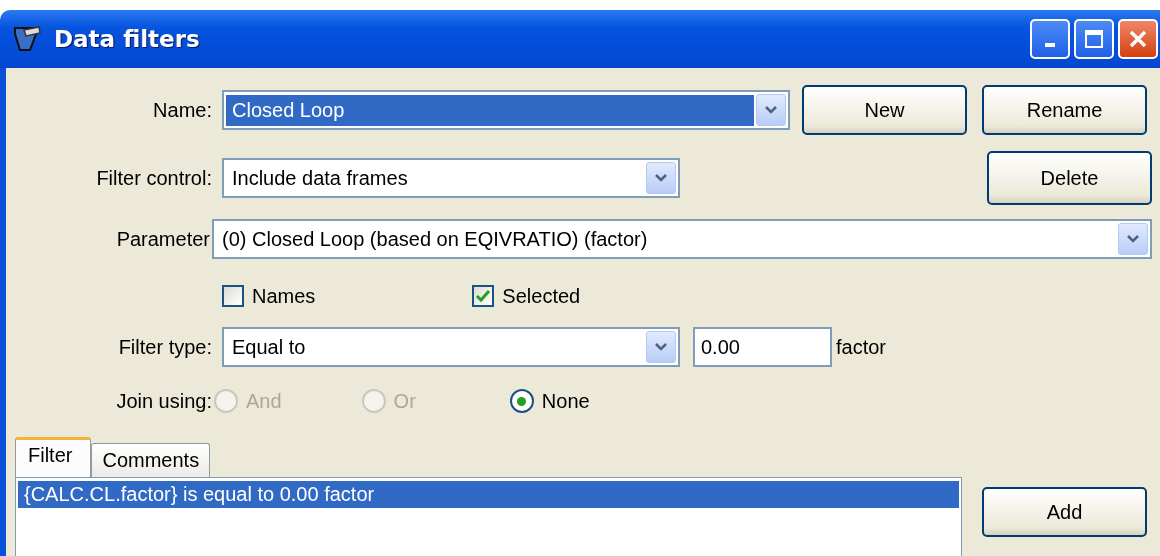 The image size is (1160, 556). What do you see at coordinates (861, 347) in the screenshot?
I see `unit-label: factor` at bounding box center [861, 347].